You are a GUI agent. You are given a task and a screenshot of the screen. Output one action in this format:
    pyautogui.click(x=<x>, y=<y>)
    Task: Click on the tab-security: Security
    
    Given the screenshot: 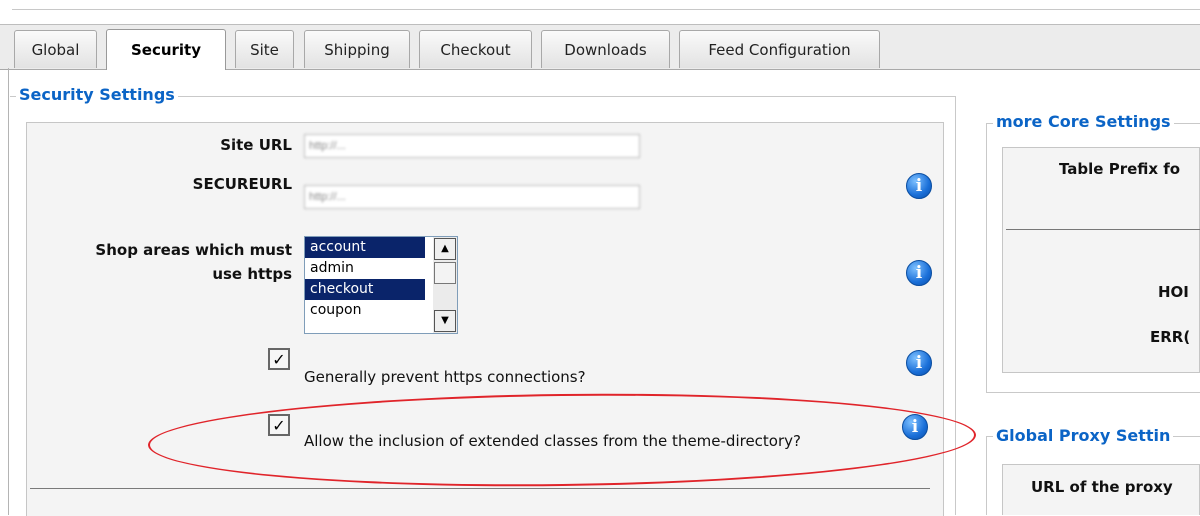 What is the action you would take?
    pyautogui.click(x=166, y=49)
    